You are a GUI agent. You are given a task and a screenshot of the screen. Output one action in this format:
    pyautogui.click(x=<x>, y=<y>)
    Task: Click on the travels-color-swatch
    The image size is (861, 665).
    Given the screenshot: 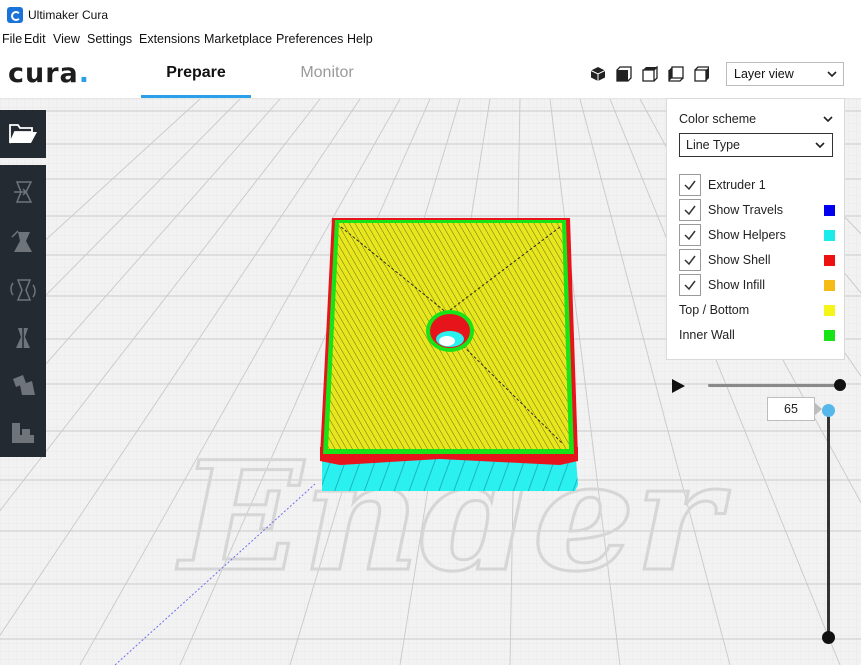 What is the action you would take?
    pyautogui.click(x=829, y=210)
    